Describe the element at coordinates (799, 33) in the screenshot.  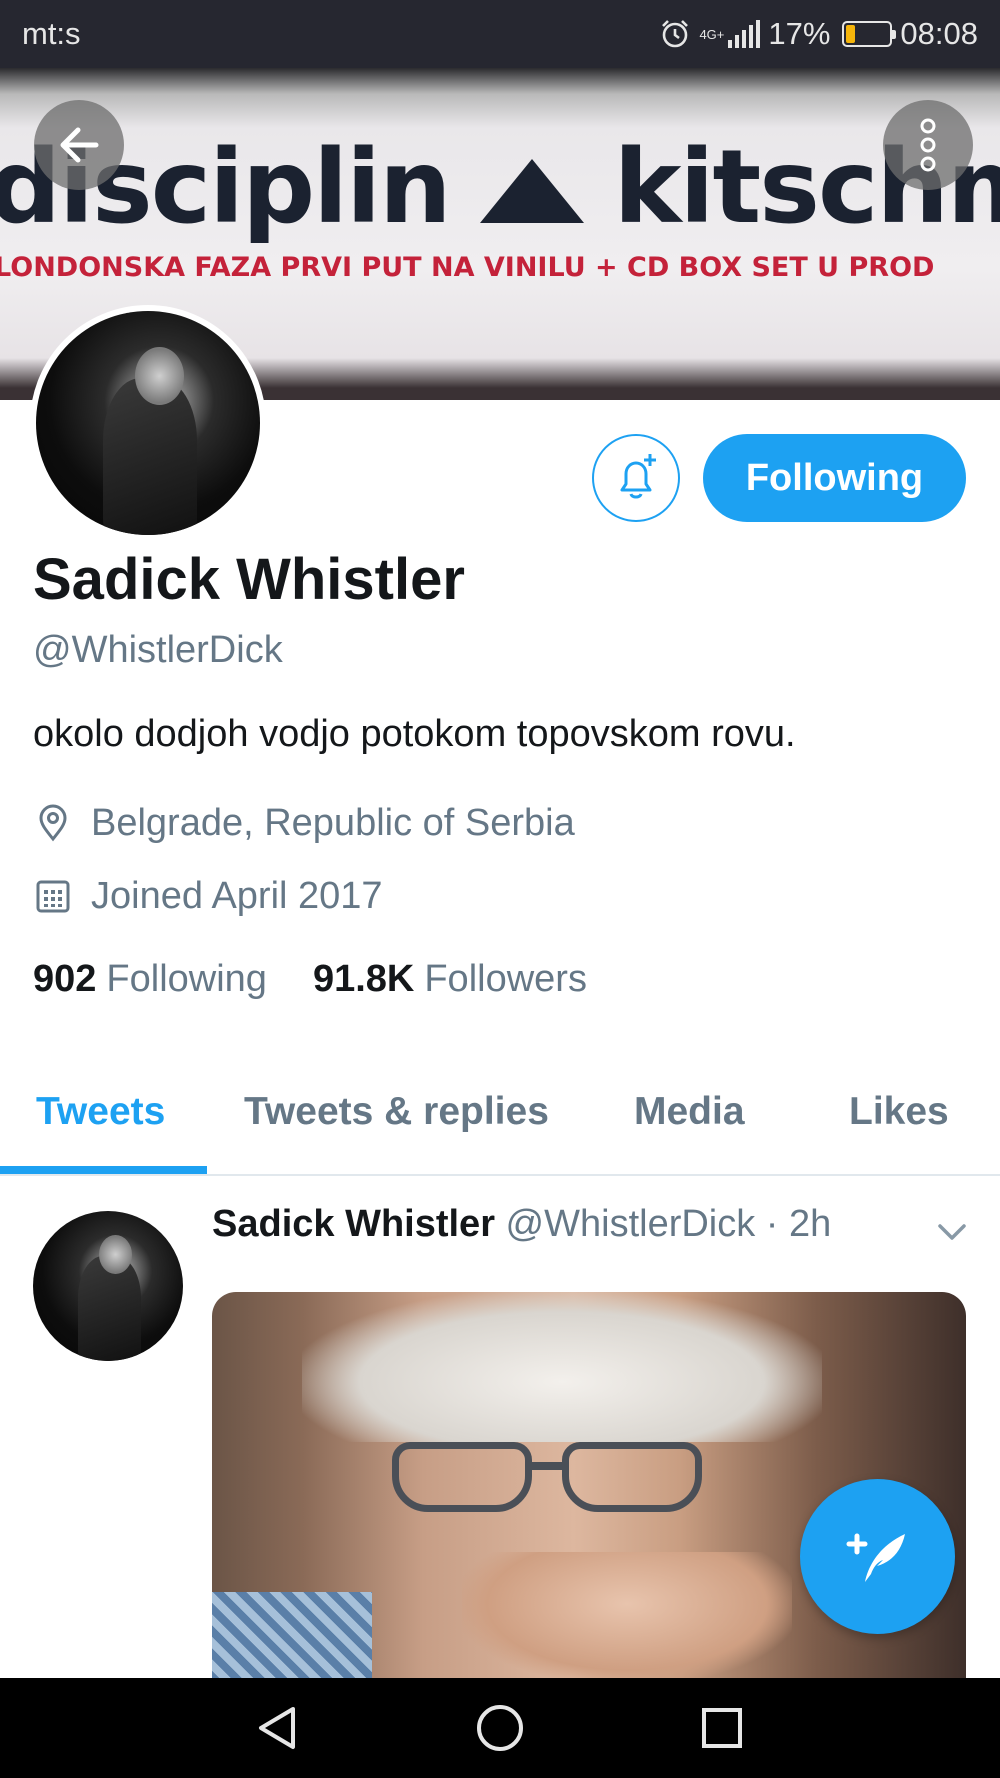
I see `battery-percent: 17%` at that location.